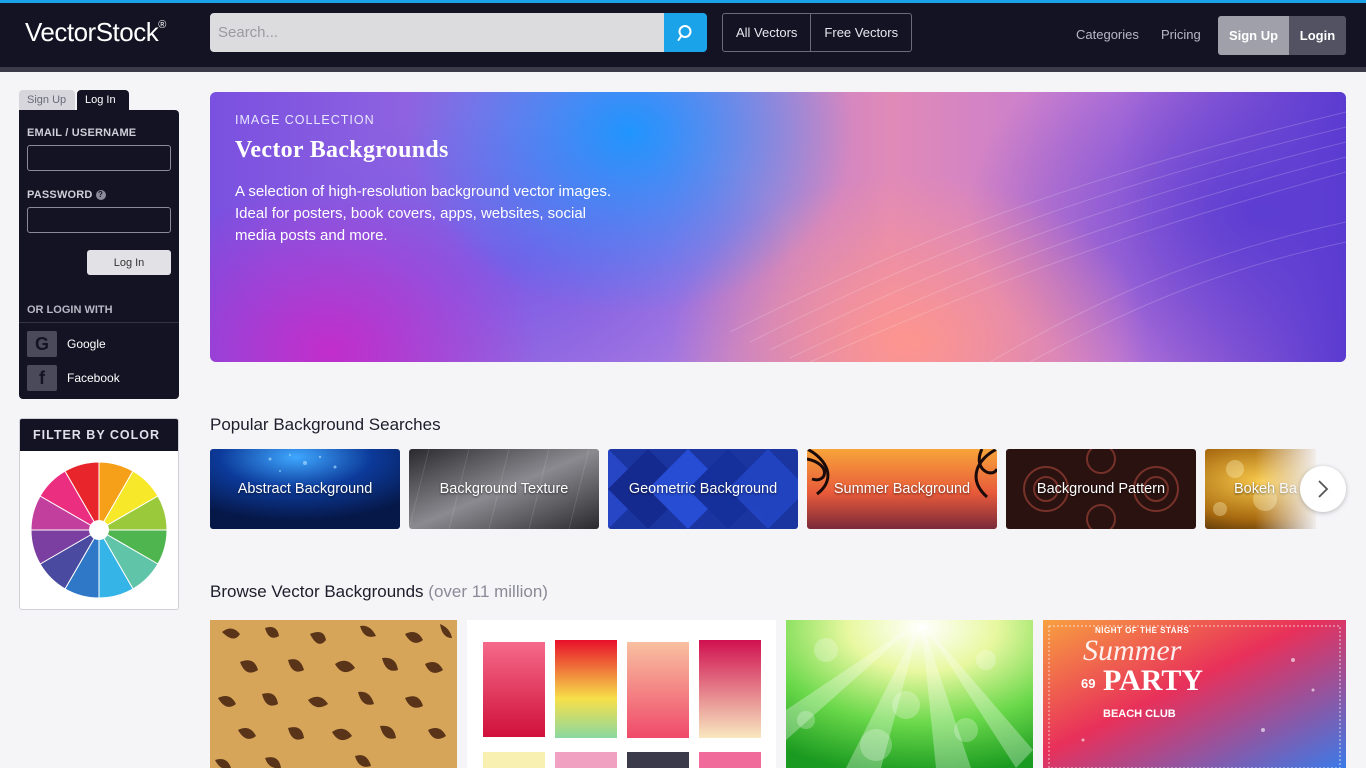 This screenshot has height=768, width=1366. Describe the element at coordinates (60, 195) in the screenshot. I see `password-label: PASSWORD` at that location.